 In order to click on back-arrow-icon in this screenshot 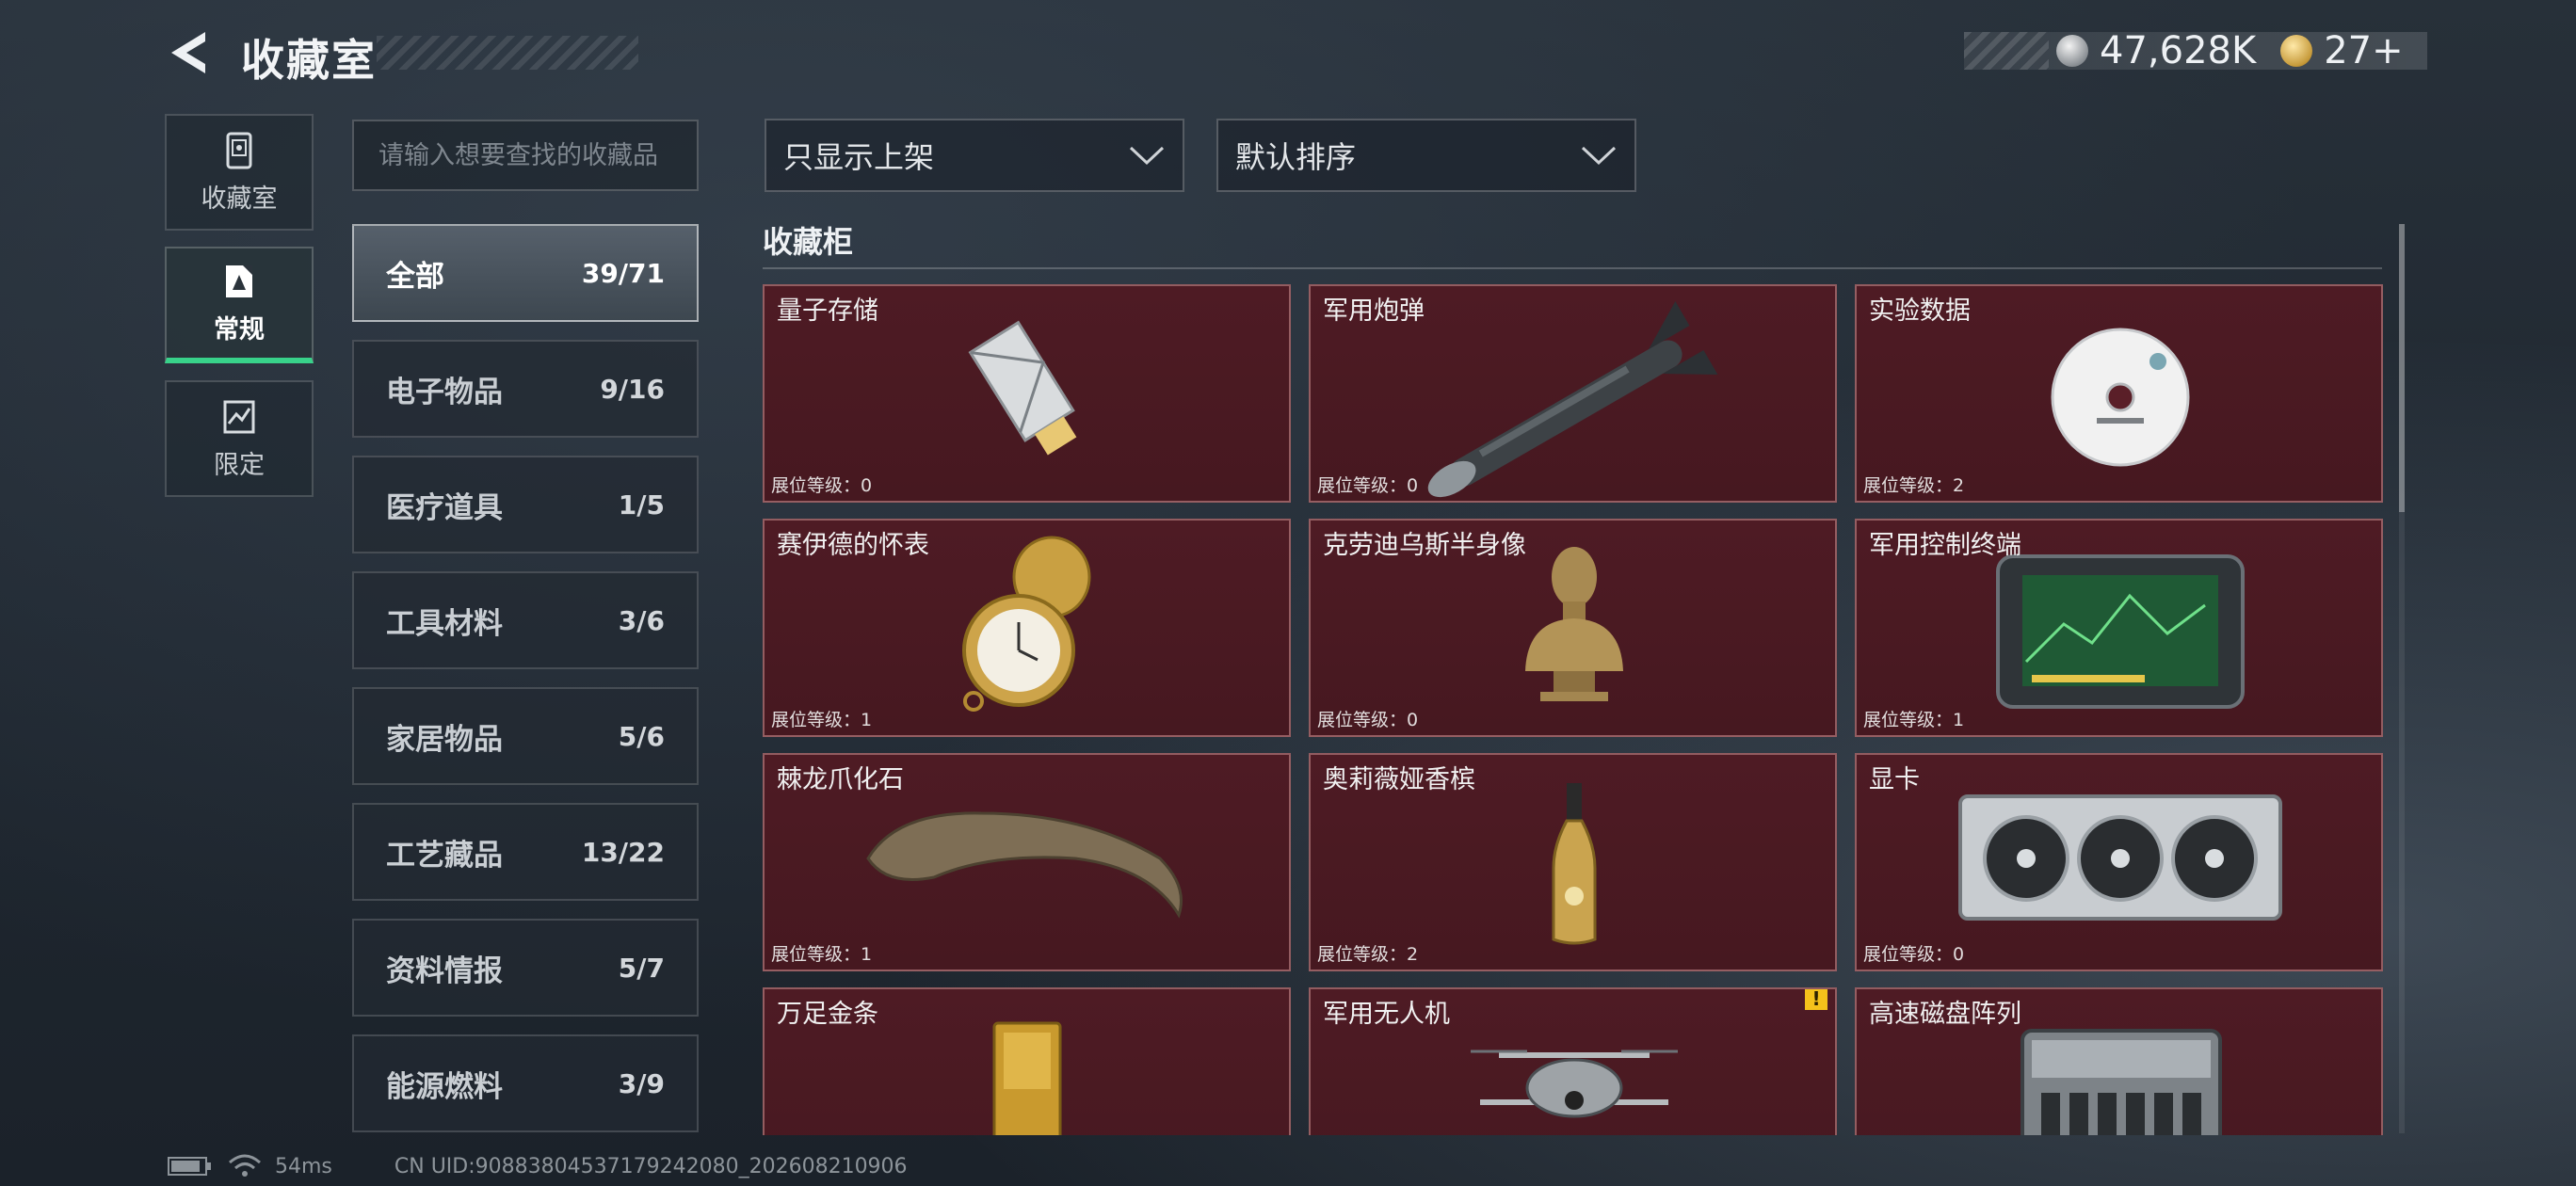, I will do `click(188, 52)`.